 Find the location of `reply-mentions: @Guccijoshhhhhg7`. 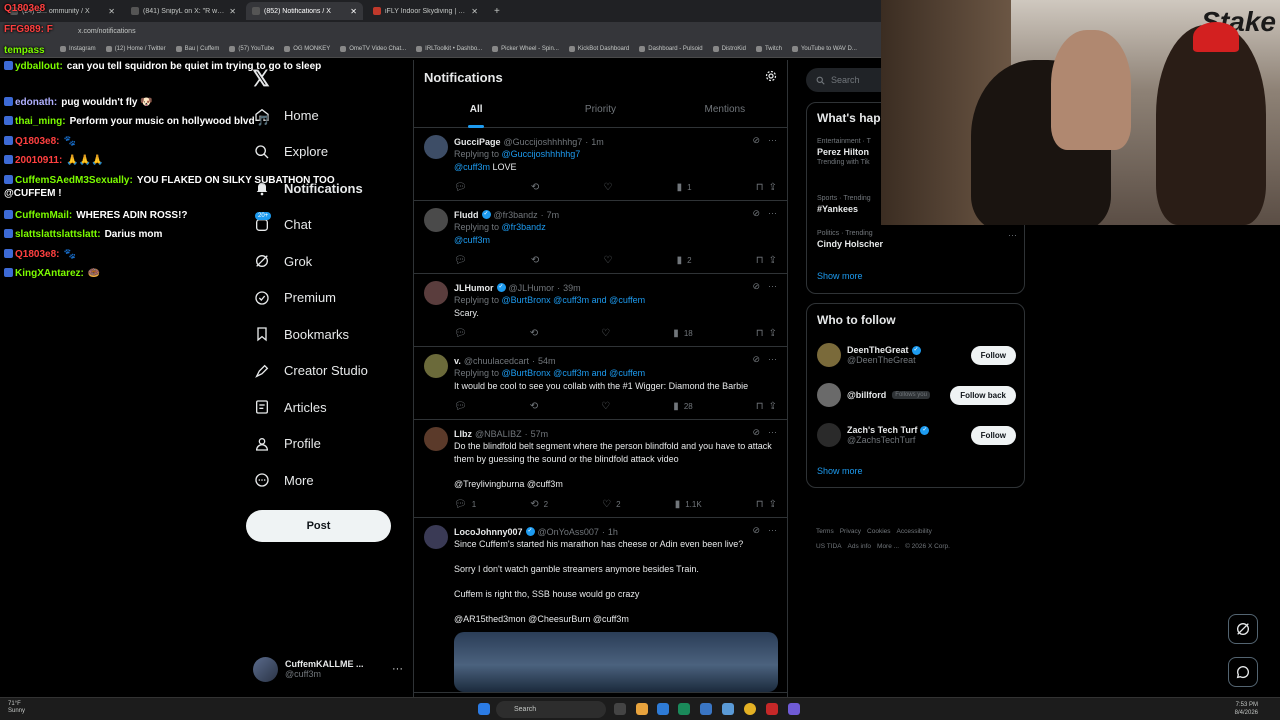

reply-mentions: @Guccijoshhhhhg7 is located at coordinates (541, 154).